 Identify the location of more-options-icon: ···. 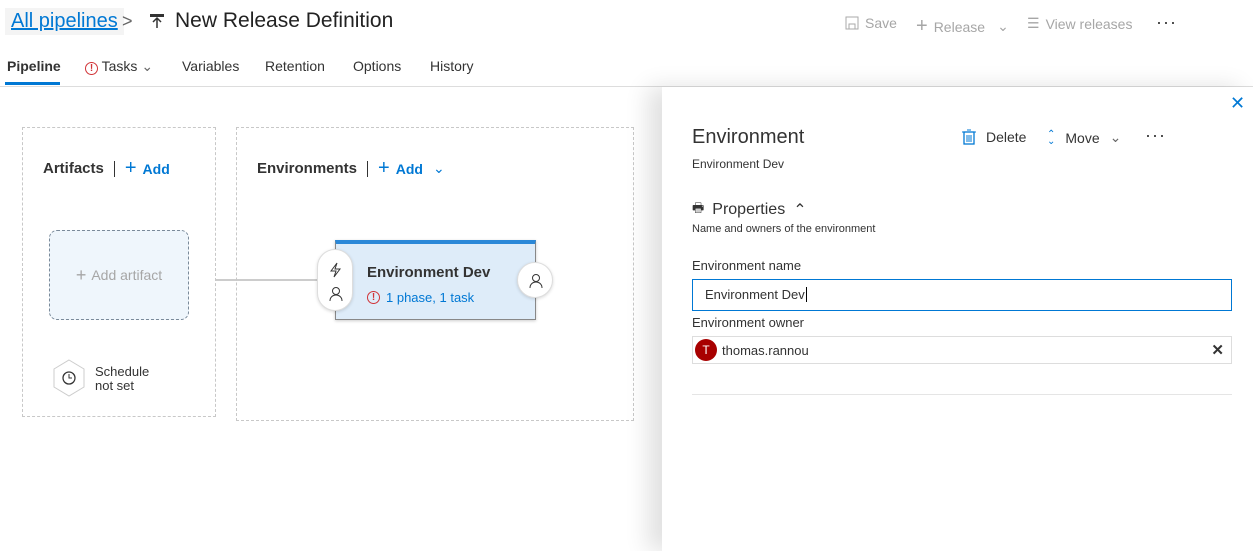
(1166, 22).